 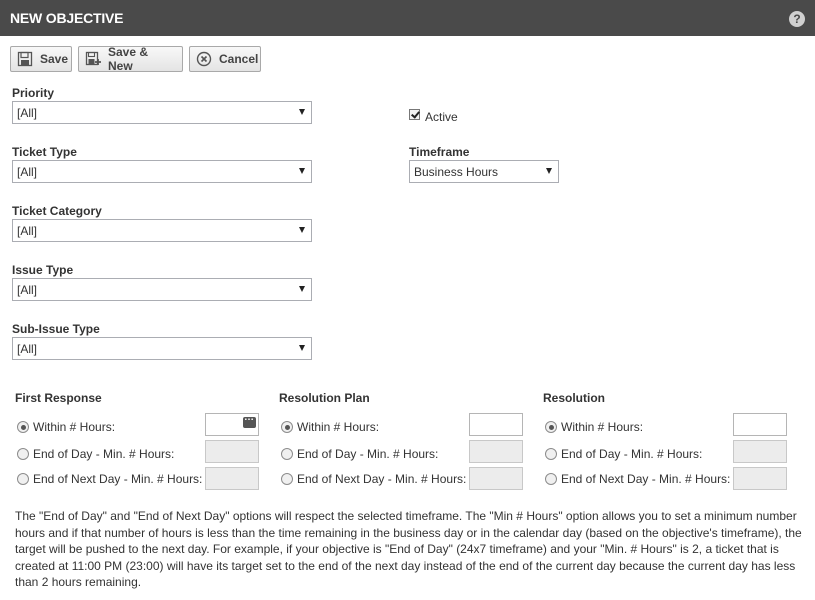 I want to click on first-response-eod-input, so click(x=232, y=451).